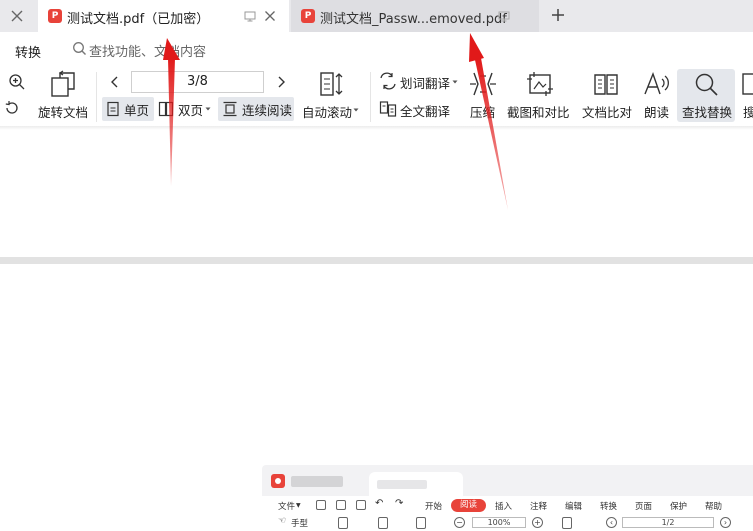 This screenshot has width=753, height=531. What do you see at coordinates (537, 522) in the screenshot?
I see `zoom-in-icon: +` at bounding box center [537, 522].